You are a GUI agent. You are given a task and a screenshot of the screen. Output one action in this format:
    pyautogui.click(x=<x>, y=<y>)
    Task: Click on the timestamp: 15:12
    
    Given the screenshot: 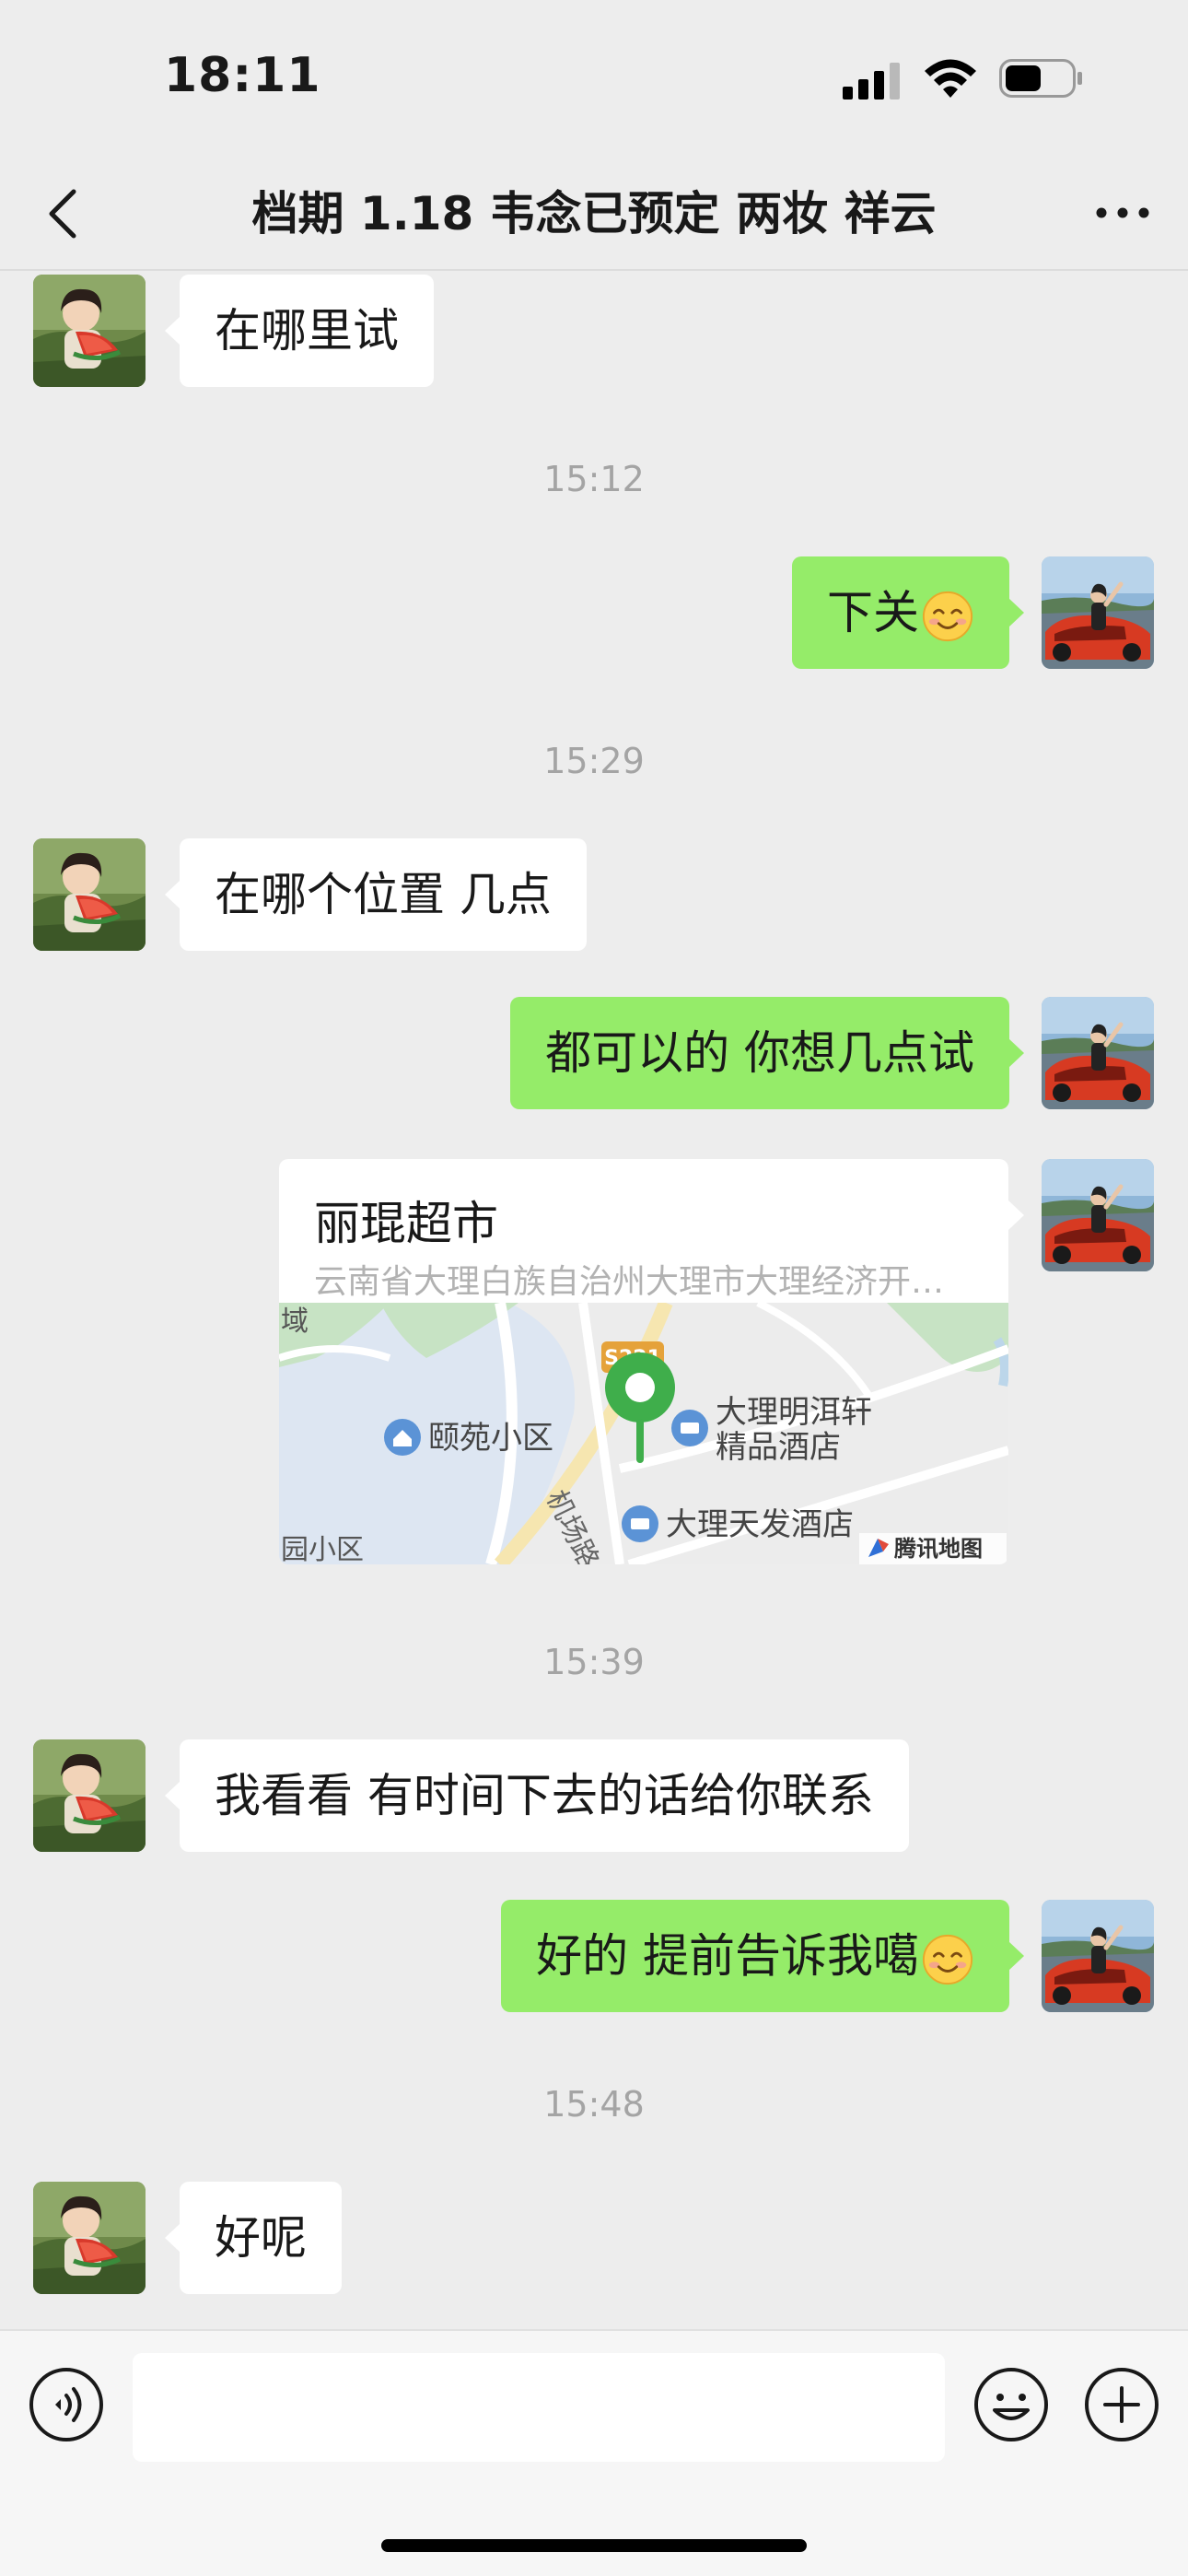 What is the action you would take?
    pyautogui.click(x=594, y=479)
    